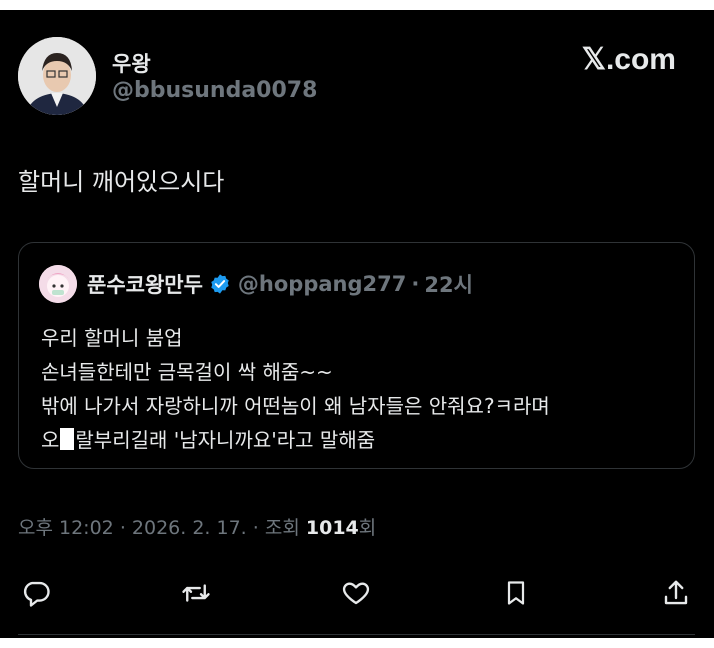 This screenshot has height=648, width=714. I want to click on quoted-header: 푼수코왕만두 @hoppang277 · 22시, so click(280, 284).